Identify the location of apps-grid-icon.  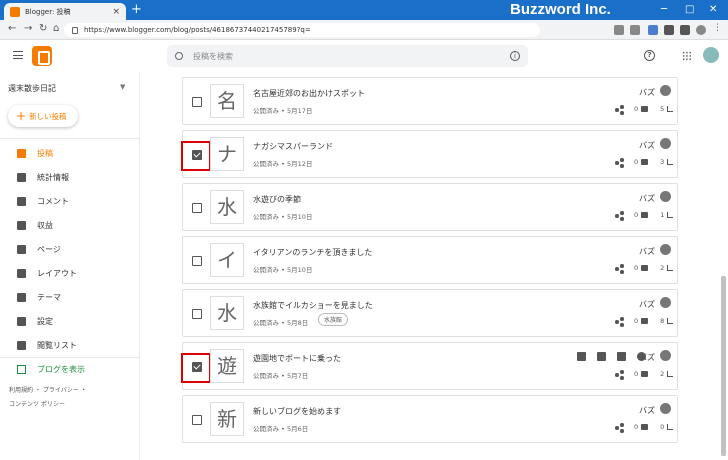
(687, 56).